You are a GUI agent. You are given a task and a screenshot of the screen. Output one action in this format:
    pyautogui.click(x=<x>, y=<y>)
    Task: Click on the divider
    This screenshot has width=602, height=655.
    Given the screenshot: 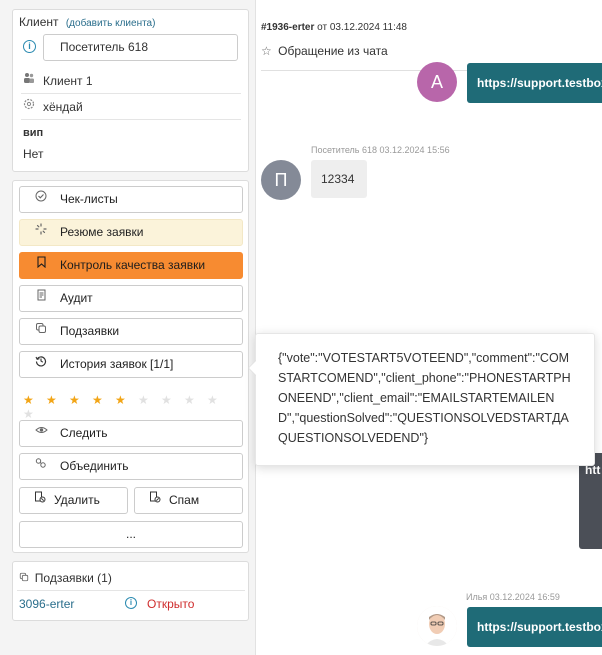 What is the action you would take?
    pyautogui.click(x=131, y=590)
    